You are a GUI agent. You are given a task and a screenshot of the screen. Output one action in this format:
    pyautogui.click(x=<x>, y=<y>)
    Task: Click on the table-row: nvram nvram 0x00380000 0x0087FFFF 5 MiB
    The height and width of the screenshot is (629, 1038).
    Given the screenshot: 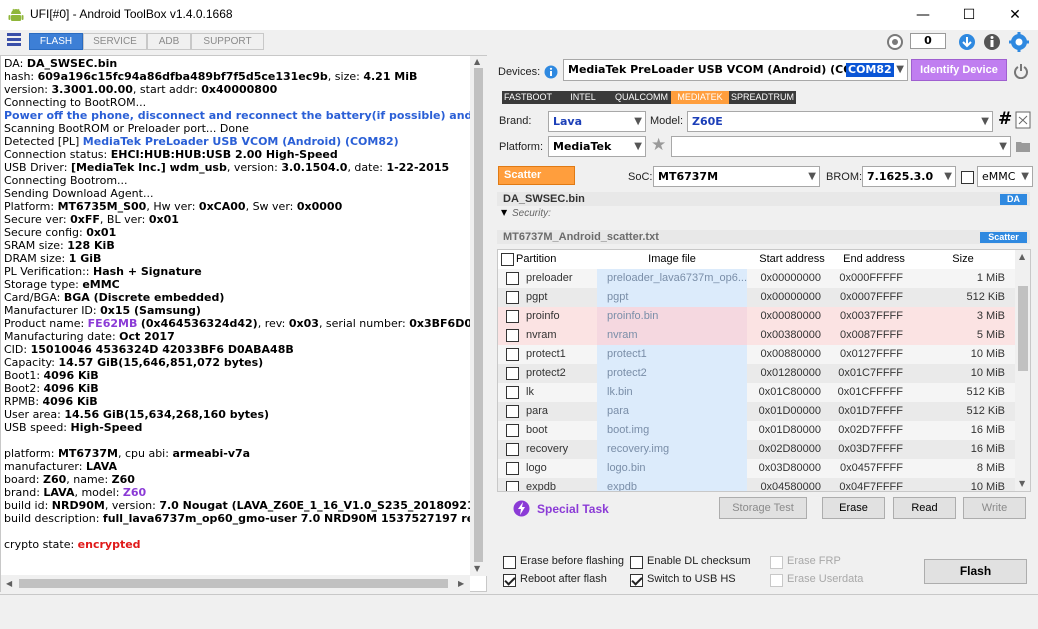 What is the action you would take?
    pyautogui.click(x=756, y=335)
    